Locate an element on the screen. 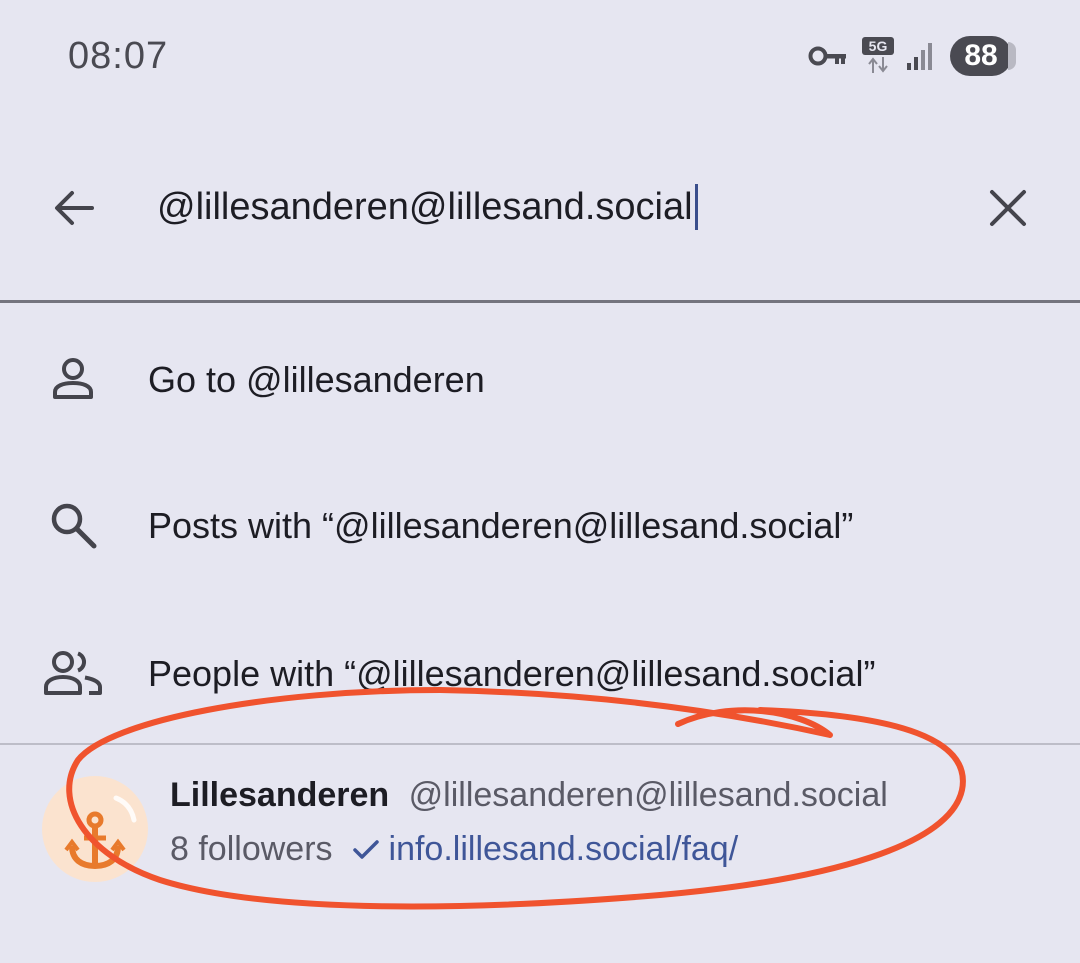  clear-search-button is located at coordinates (1008, 208).